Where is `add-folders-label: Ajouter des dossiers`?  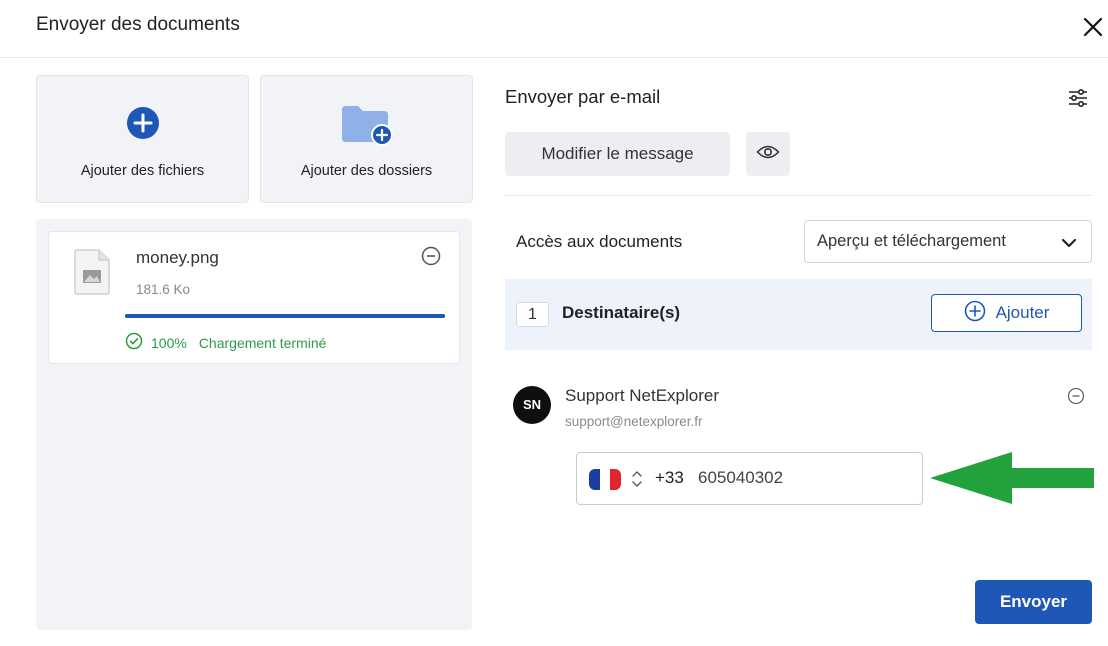
add-folders-label: Ajouter des dossiers is located at coordinates (366, 171).